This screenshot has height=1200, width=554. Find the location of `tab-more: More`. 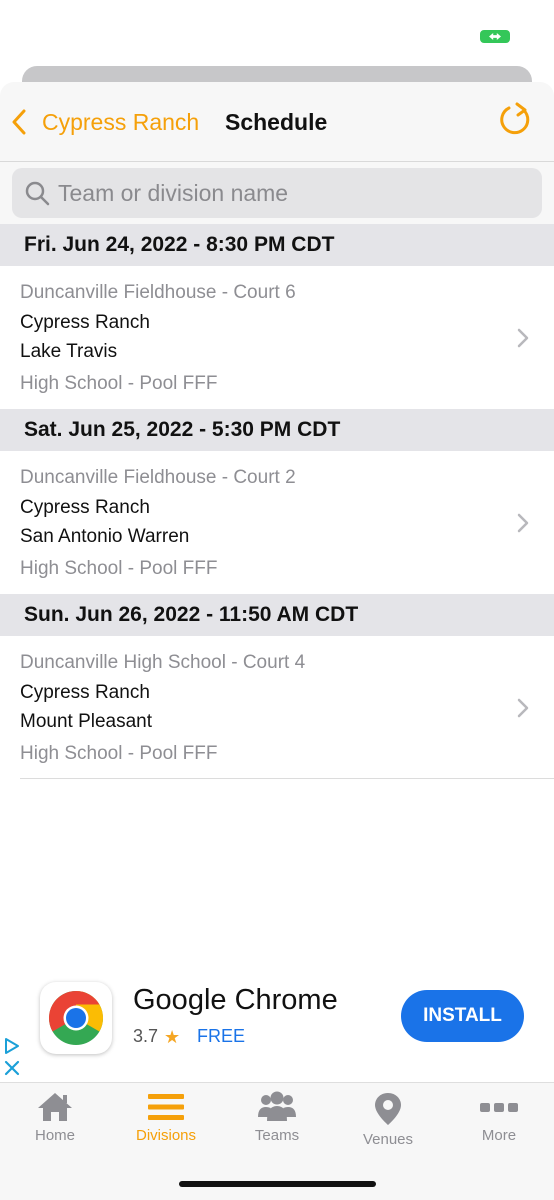

tab-more: More is located at coordinates (499, 1124).